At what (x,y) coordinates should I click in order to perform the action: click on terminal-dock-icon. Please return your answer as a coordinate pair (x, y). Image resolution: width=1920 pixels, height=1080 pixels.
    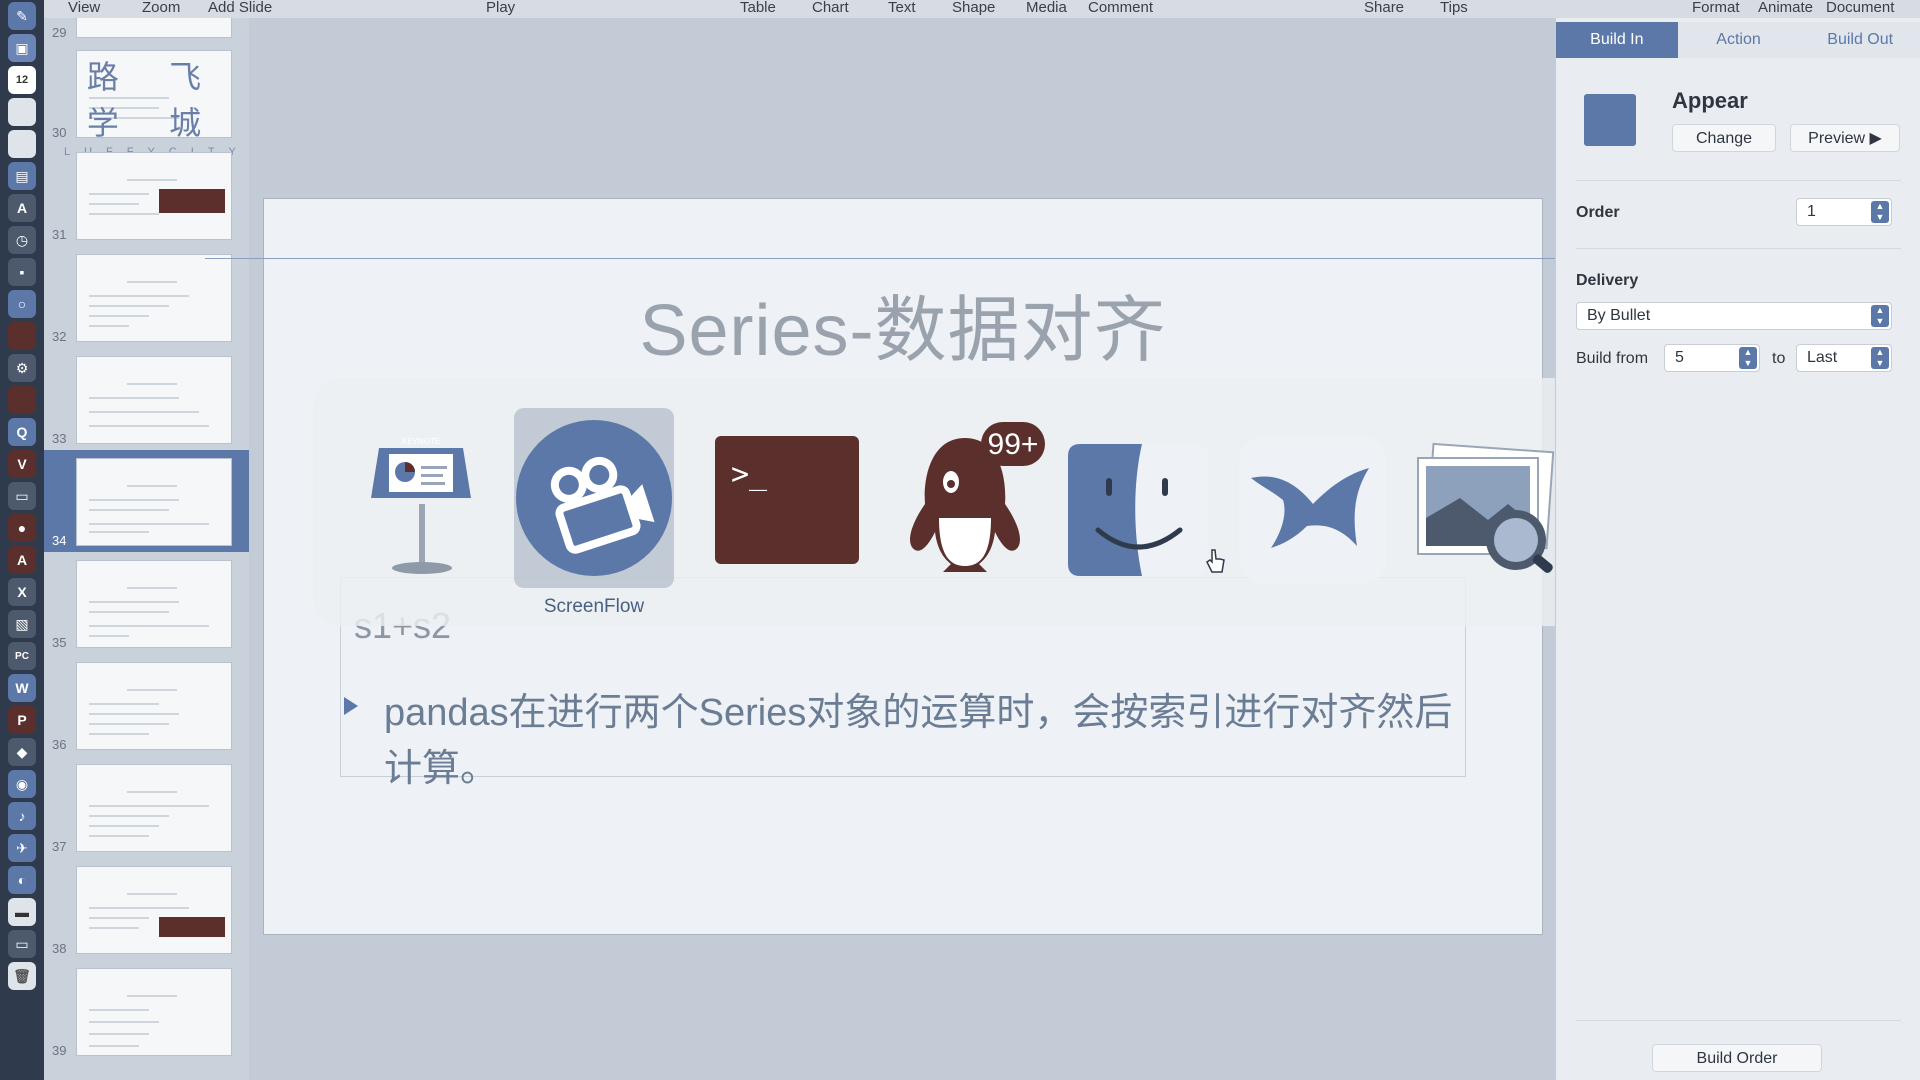
    Looking at the image, I should click on (22, 336).